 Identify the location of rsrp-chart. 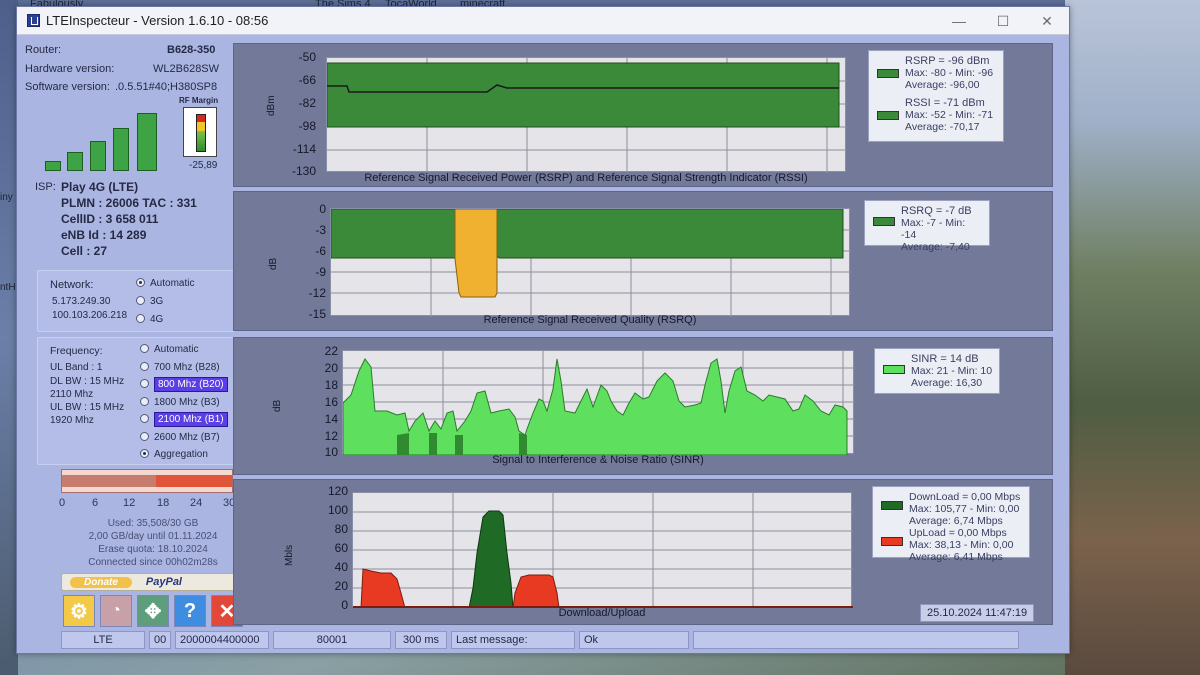
(587, 115).